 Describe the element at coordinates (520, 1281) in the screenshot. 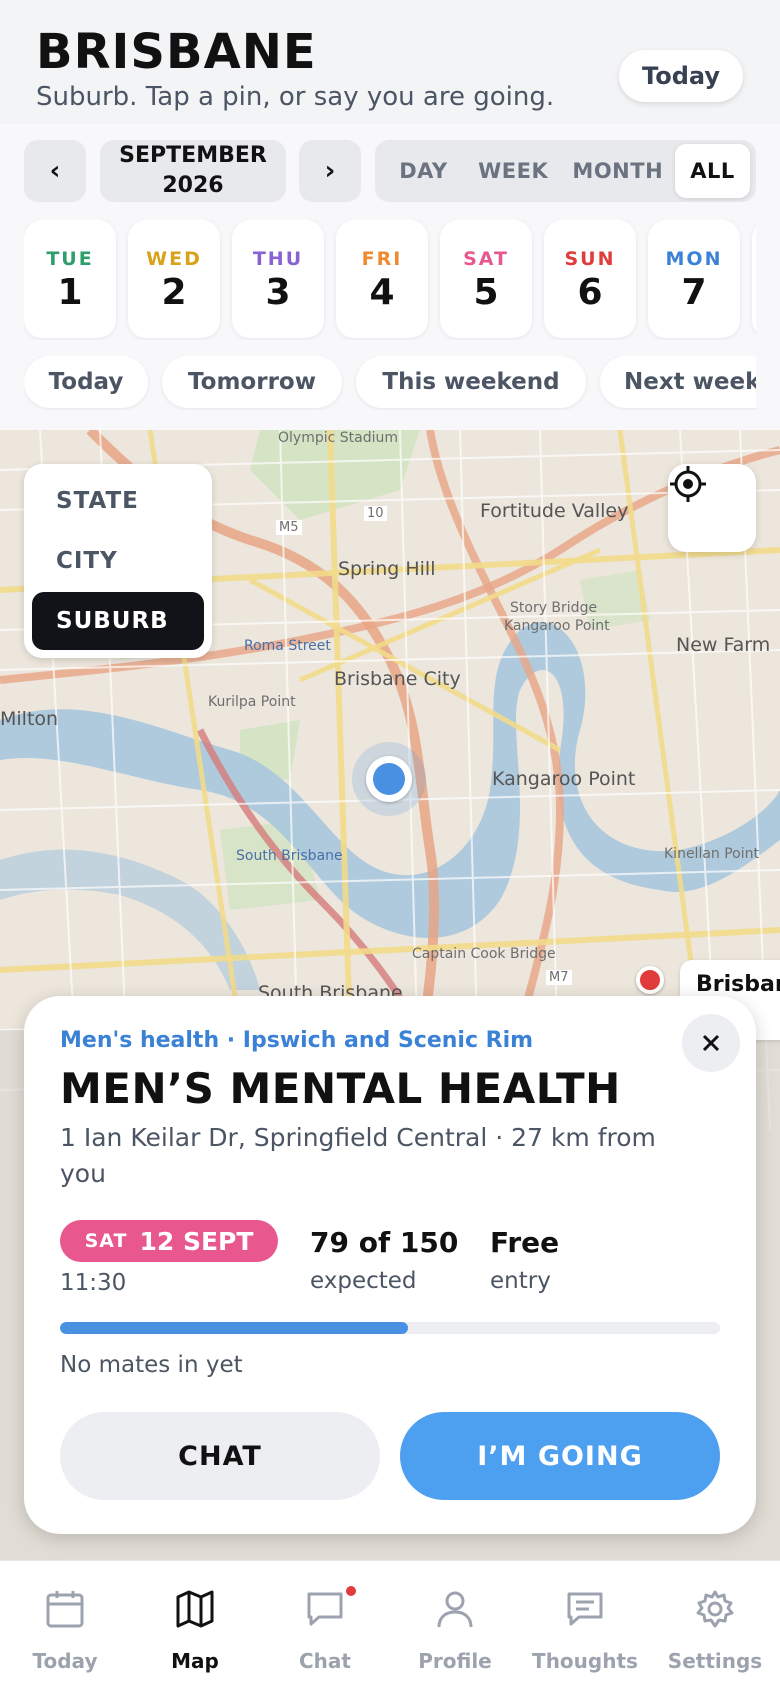

I see `price-label: entry` at that location.